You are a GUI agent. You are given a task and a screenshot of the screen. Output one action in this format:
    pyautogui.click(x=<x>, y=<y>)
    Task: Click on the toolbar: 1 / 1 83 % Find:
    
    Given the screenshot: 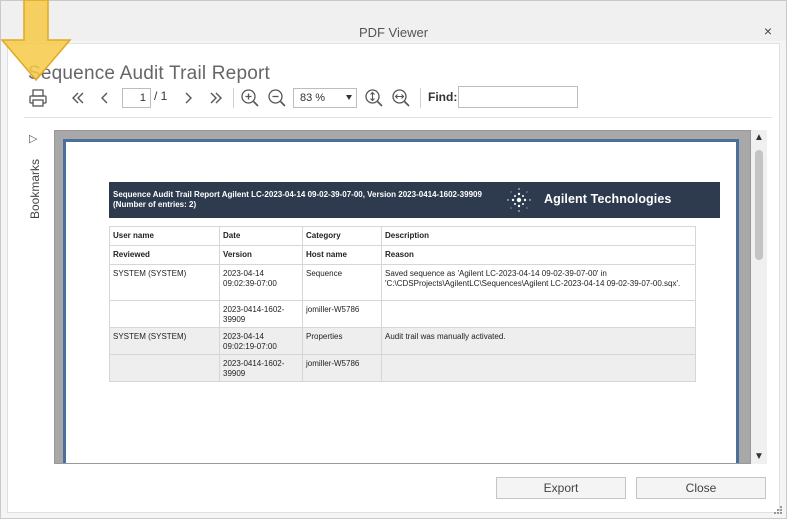 What is the action you would take?
    pyautogui.click(x=396, y=98)
    